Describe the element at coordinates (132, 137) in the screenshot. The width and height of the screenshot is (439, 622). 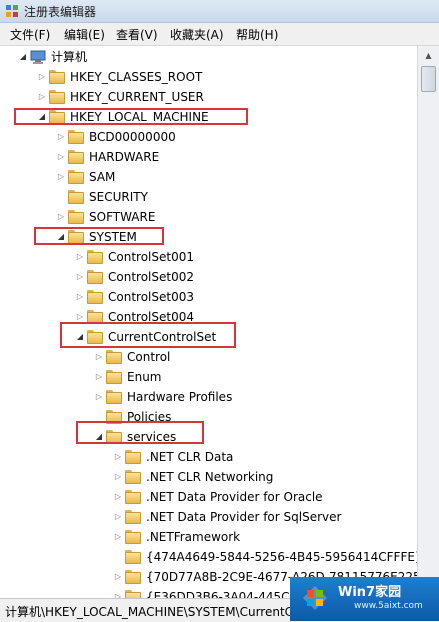
I see `tree-node-label: BCD00000000` at that location.